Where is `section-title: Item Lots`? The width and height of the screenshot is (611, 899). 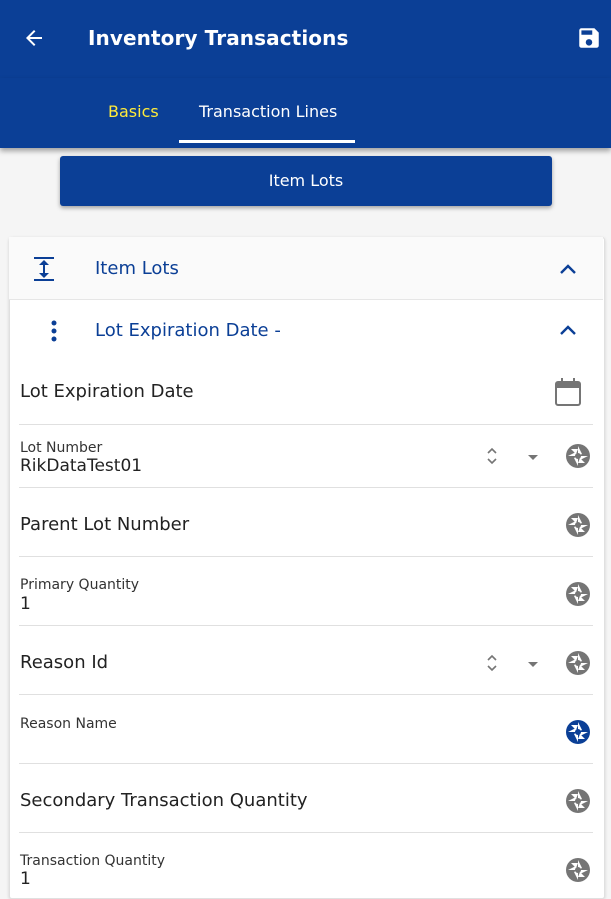 section-title: Item Lots is located at coordinates (137, 268).